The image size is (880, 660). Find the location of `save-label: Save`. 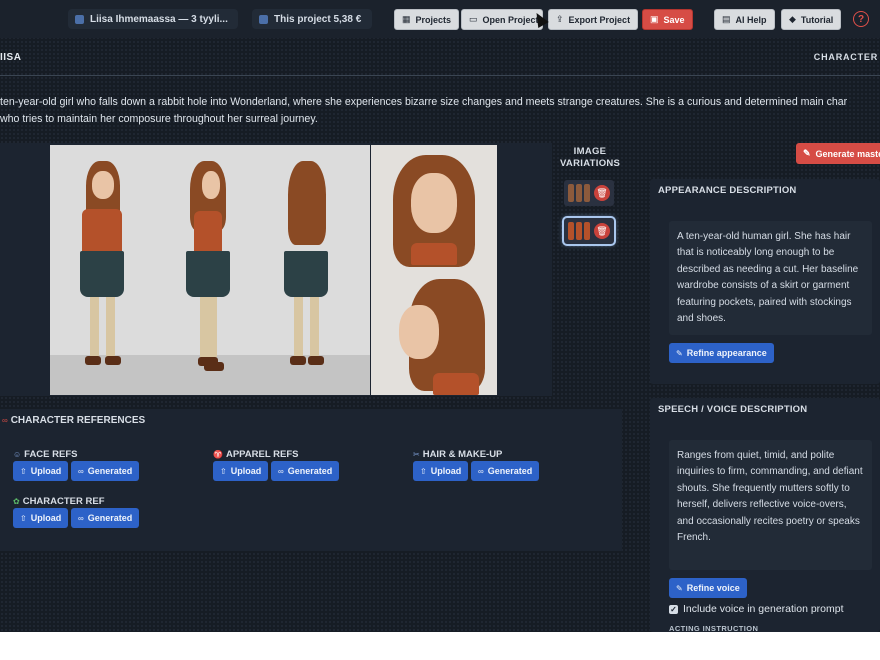

save-label: Save is located at coordinates (674, 19).